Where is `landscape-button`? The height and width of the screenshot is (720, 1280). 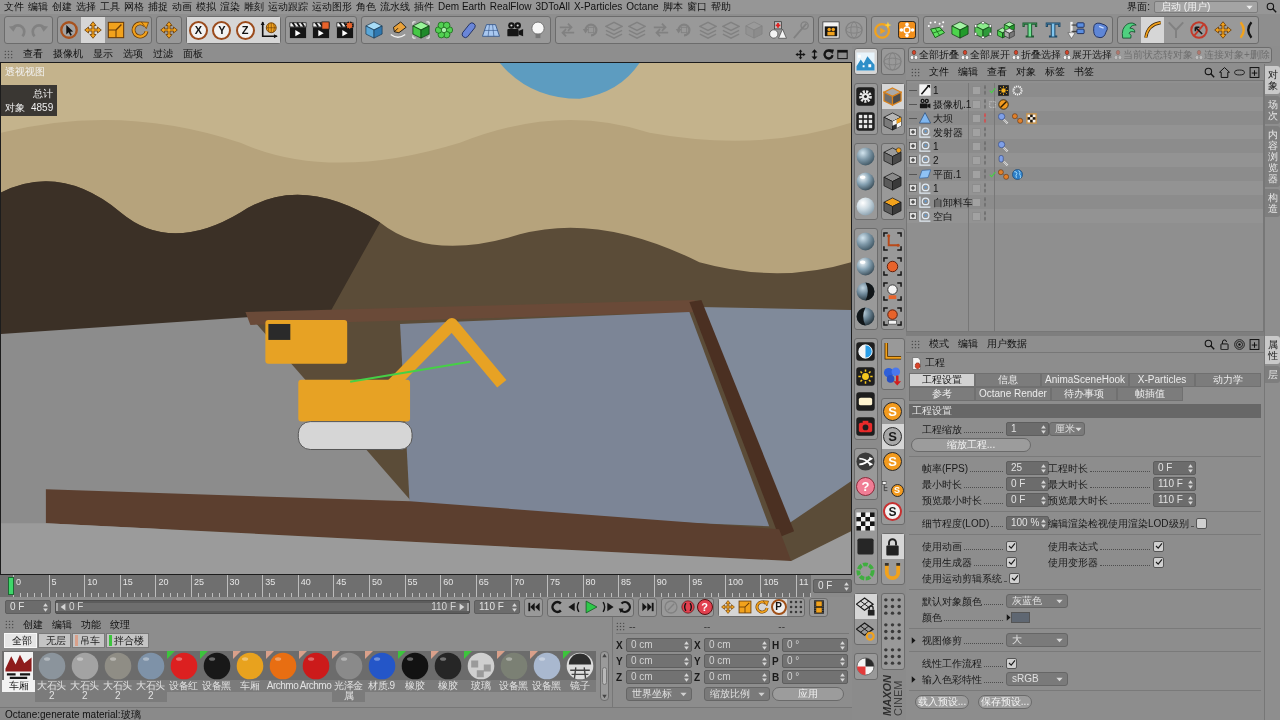 landscape-button is located at coordinates (865, 61).